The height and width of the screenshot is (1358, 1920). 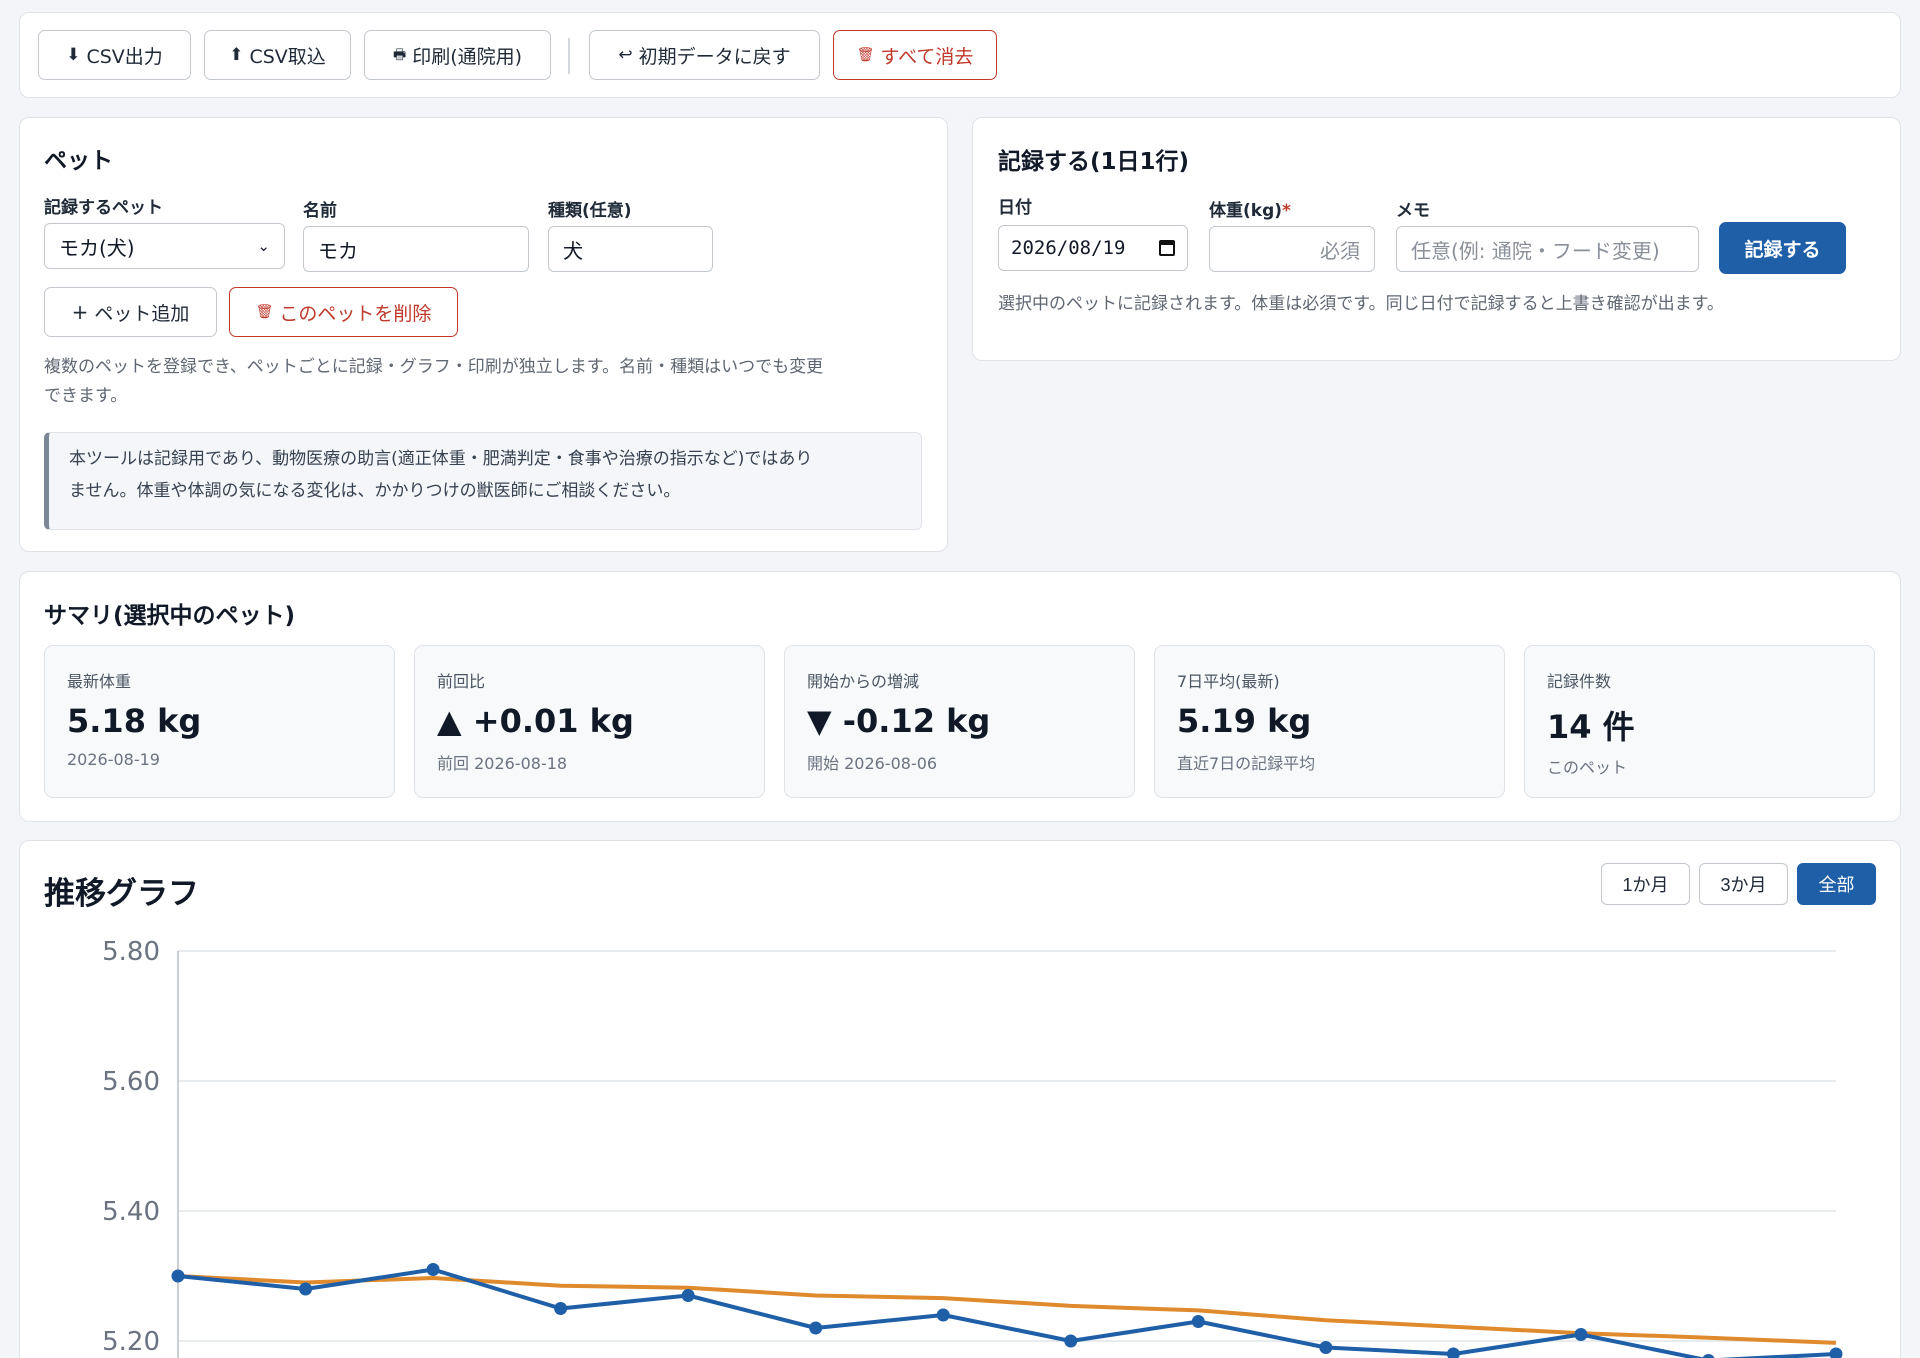 I want to click on y-tick-label: 5.80, so click(x=131, y=952).